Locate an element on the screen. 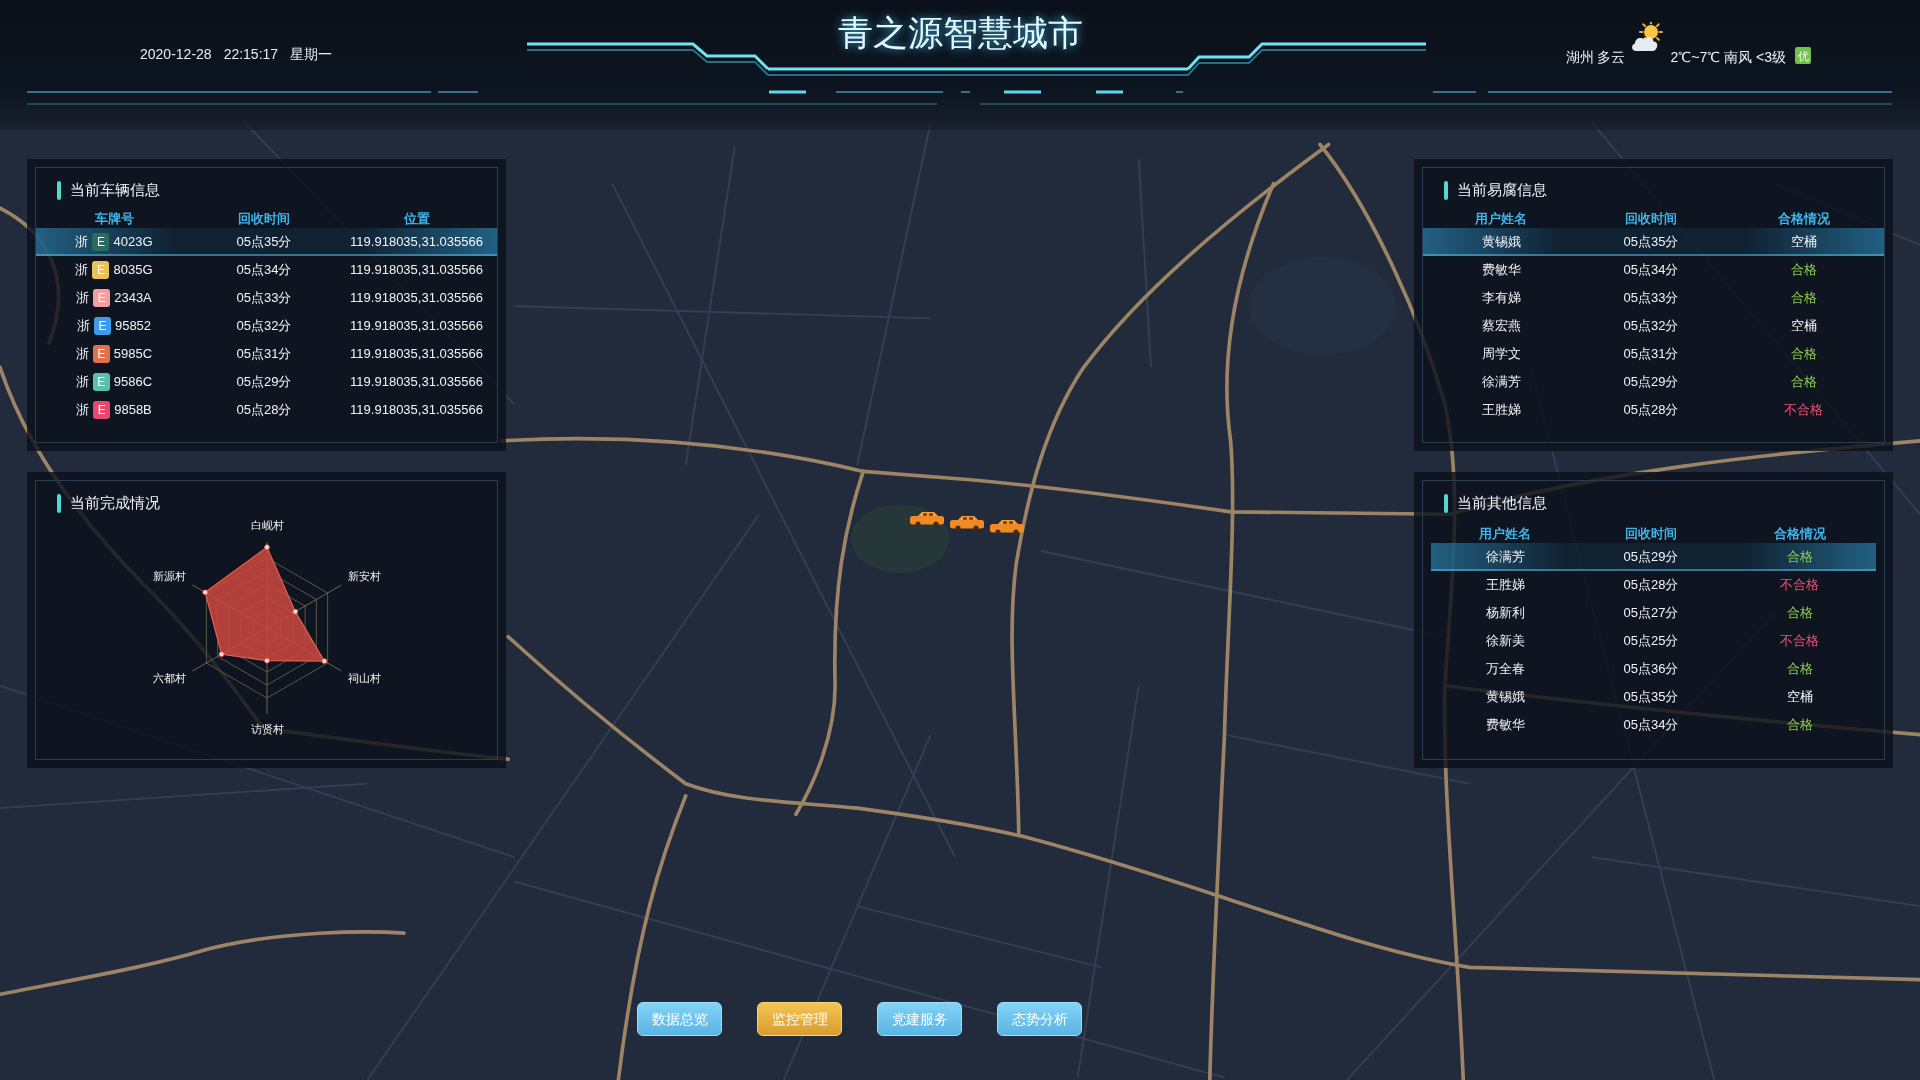 This screenshot has height=1080, width=1920. table-row: 李有娣 05点33分 合格 is located at coordinates (1653, 298).